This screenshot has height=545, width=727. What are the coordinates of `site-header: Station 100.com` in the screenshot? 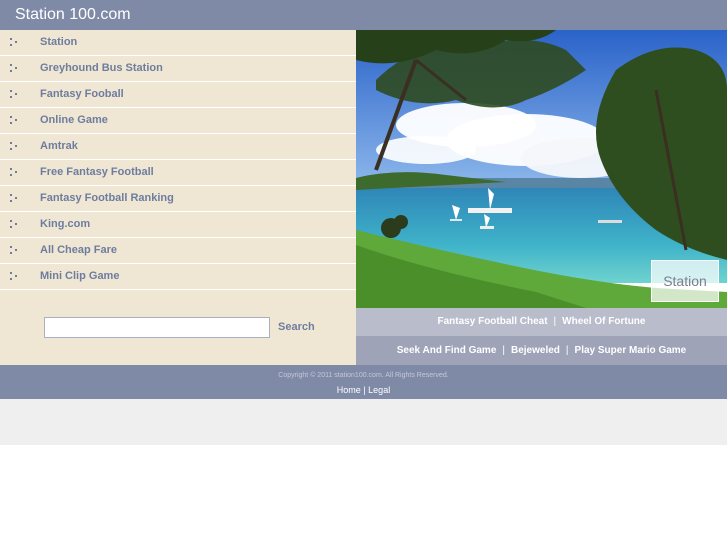 It's located at (363, 15).